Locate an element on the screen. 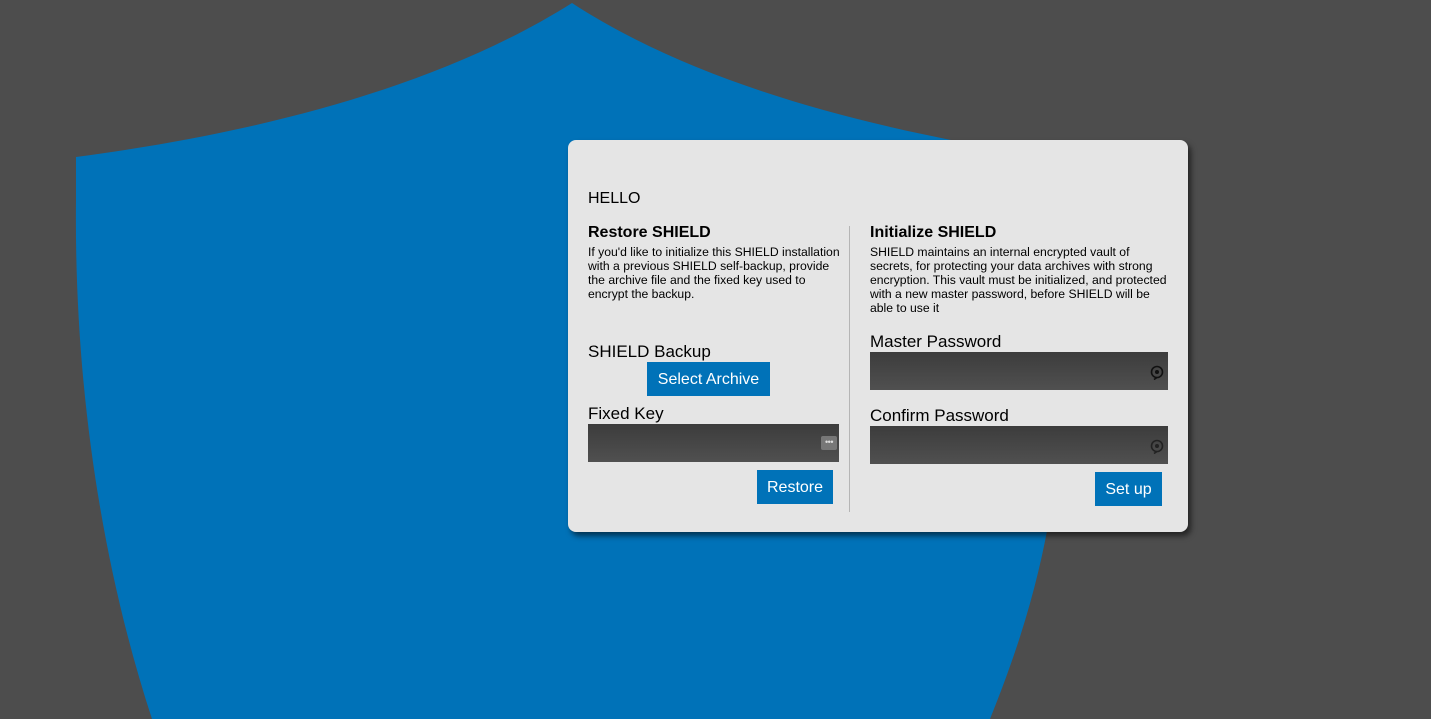 This screenshot has height=719, width=1431. greeting-text: HELLO is located at coordinates (614, 198).